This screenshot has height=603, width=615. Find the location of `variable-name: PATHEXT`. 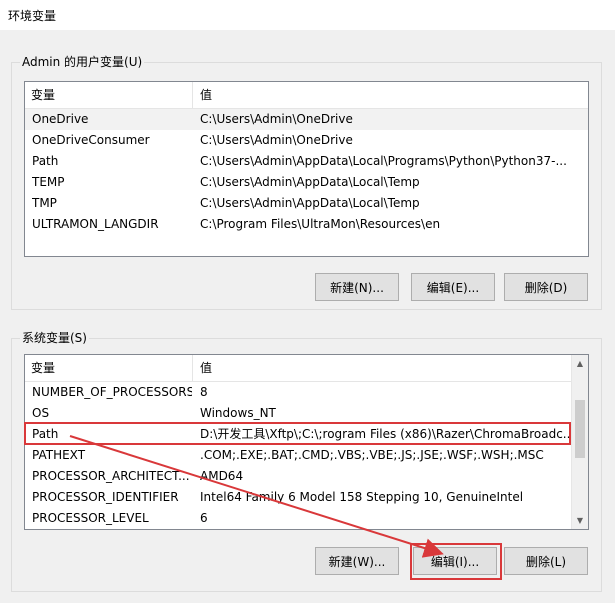

variable-name: PATHEXT is located at coordinates (59, 455).